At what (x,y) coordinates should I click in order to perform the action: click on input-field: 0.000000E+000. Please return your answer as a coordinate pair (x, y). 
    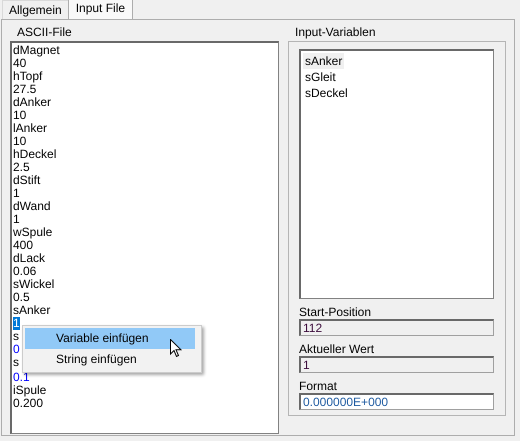
    Looking at the image, I should click on (396, 401).